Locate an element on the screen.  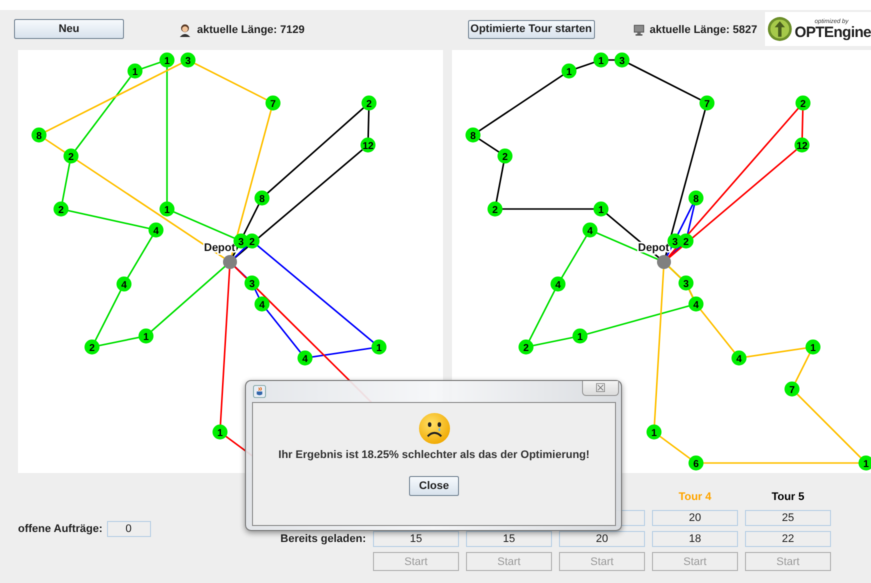
logo-text: OPTEngine is located at coordinates (832, 32).